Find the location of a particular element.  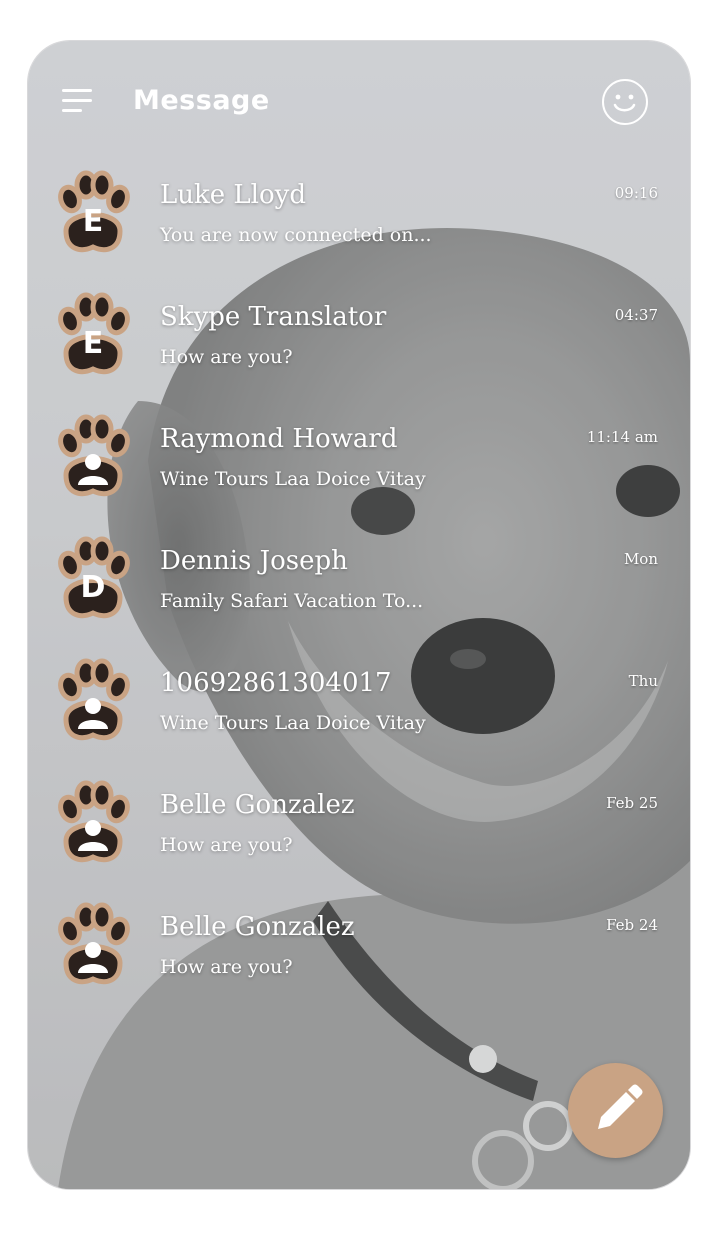

pencil-icon is located at coordinates (620, 1106).